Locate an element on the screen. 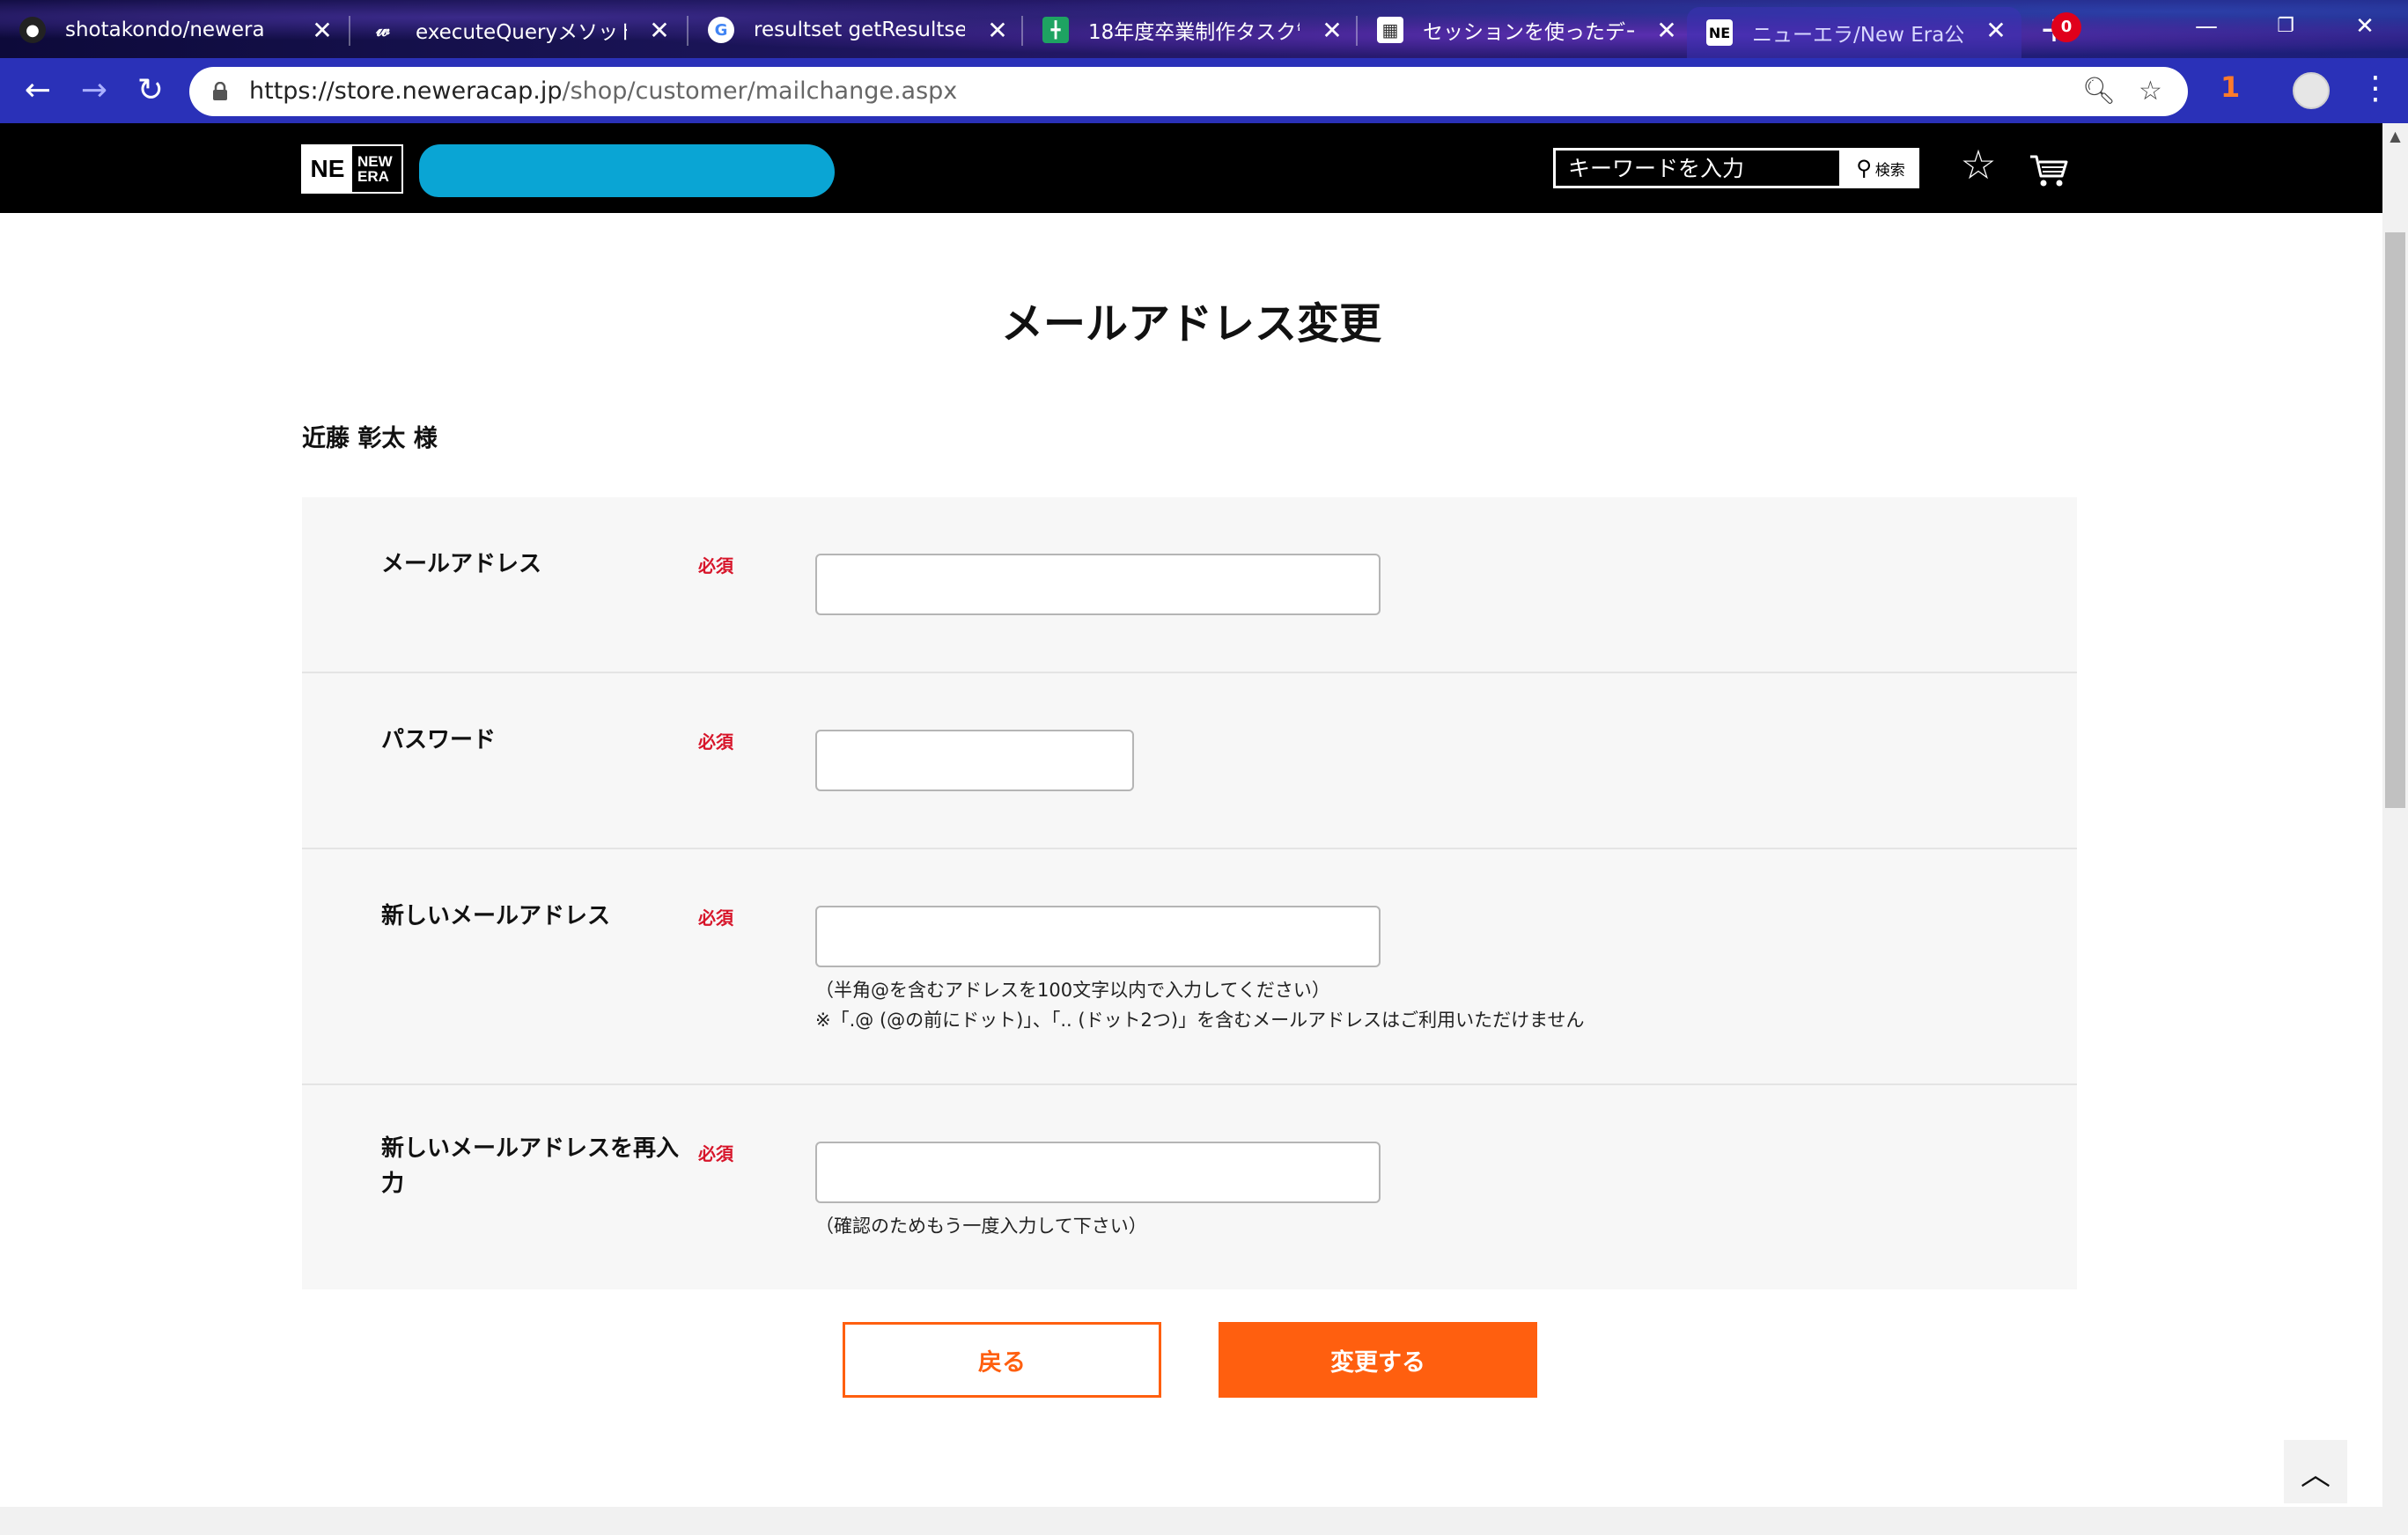 This screenshot has height=1535, width=2408. search-button: ⚲ 検索 is located at coordinates (1880, 168).